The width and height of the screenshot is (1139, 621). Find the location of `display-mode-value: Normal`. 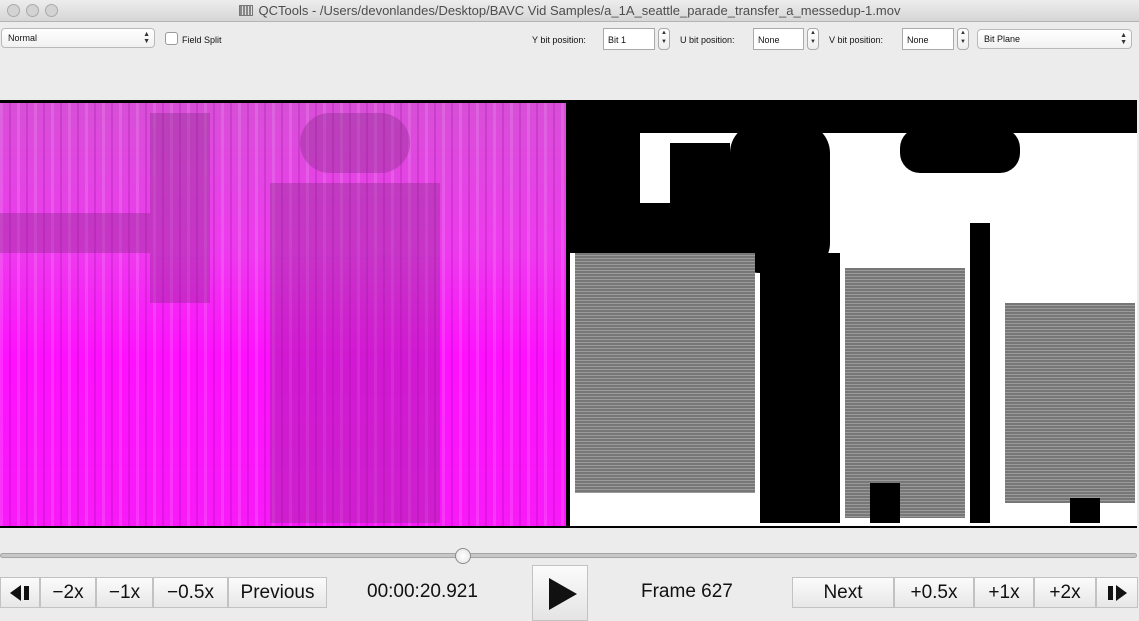

display-mode-value: Normal is located at coordinates (23, 38).